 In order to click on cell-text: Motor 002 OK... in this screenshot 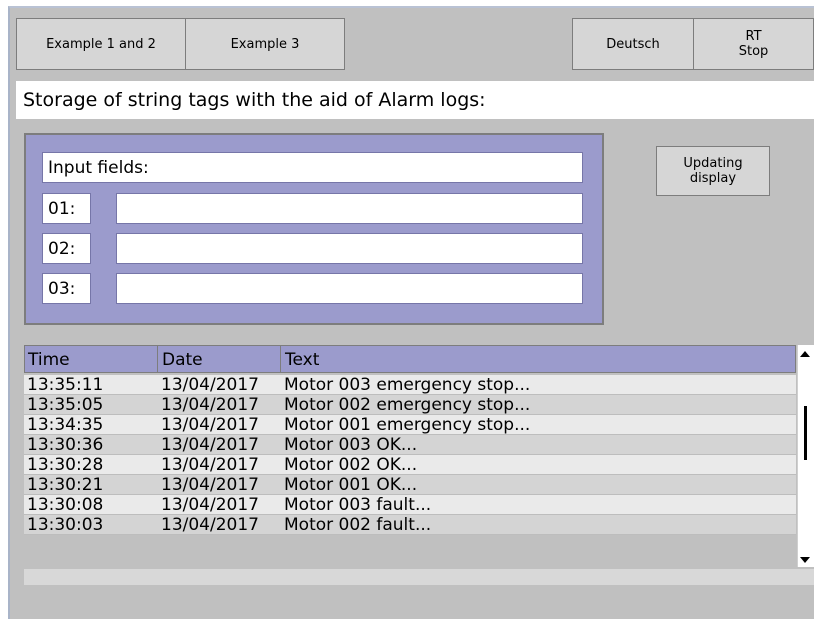, I will do `click(351, 465)`.